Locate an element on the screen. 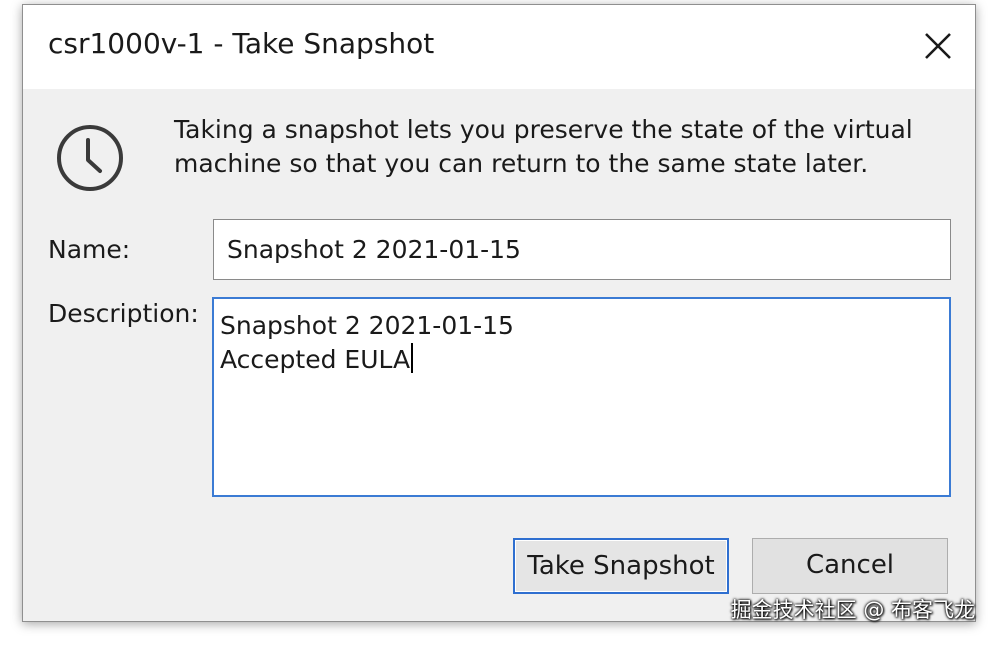  close-icon is located at coordinates (938, 46).